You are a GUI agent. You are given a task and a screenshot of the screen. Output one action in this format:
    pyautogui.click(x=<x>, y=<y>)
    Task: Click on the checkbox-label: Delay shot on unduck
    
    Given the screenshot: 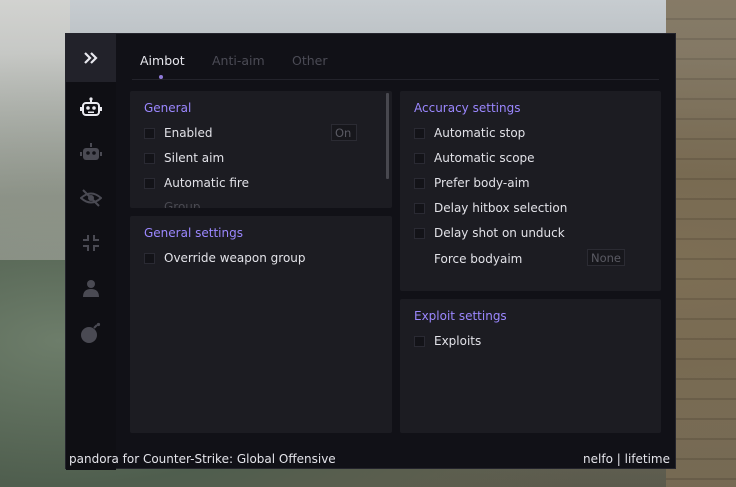 What is the action you would take?
    pyautogui.click(x=499, y=233)
    